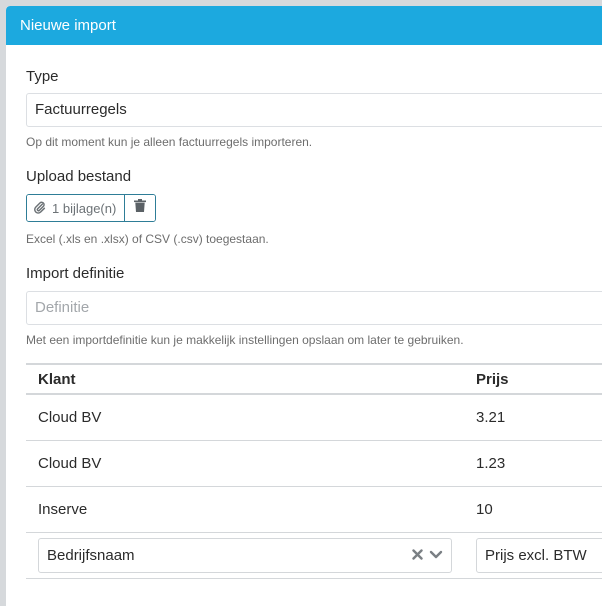 Image resolution: width=602 pixels, height=606 pixels. Describe the element at coordinates (75, 273) in the screenshot. I see `definition-label: Import definitie` at that location.